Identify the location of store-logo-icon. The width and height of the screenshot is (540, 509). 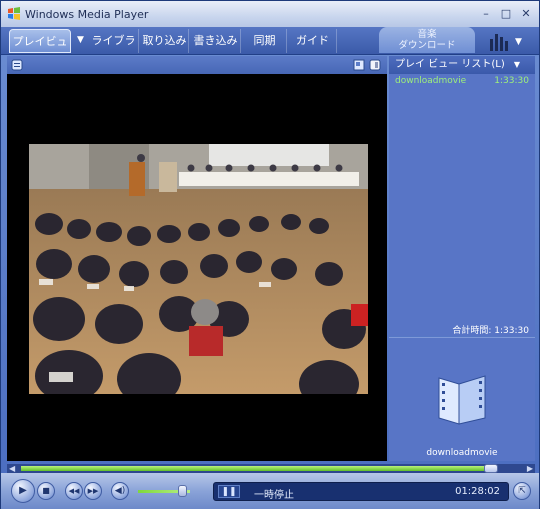
(500, 41).